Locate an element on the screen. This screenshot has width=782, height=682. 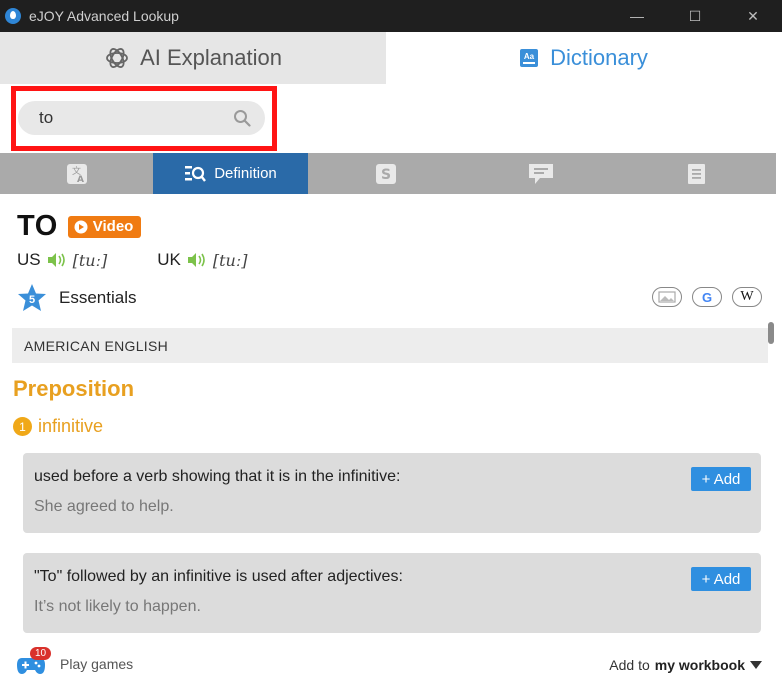
tab-definition: Definition is located at coordinates (230, 173).